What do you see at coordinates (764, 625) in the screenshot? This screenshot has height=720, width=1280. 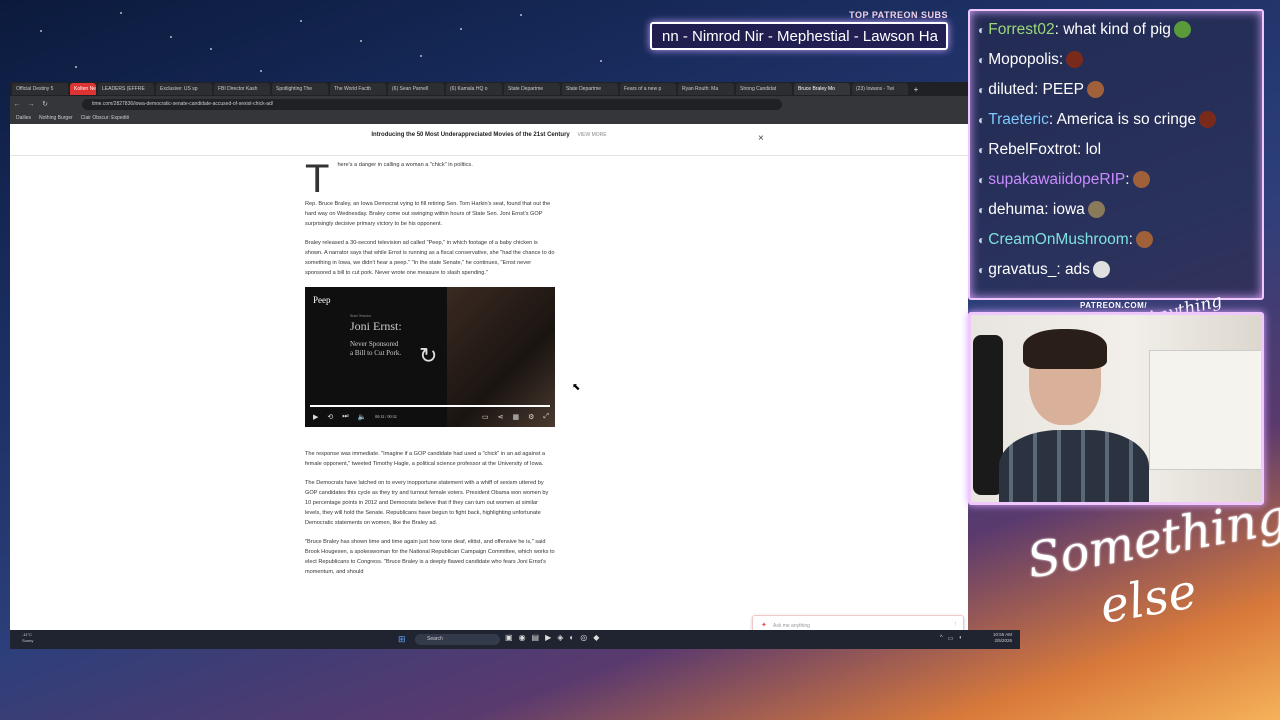 I see `sparkle-icon: ✦` at bounding box center [764, 625].